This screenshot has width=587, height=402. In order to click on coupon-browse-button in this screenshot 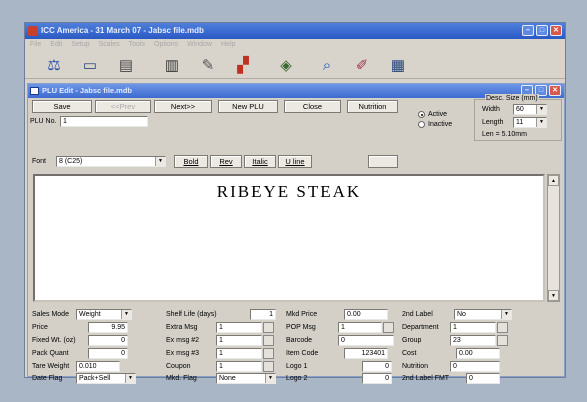, I will do `click(268, 366)`.